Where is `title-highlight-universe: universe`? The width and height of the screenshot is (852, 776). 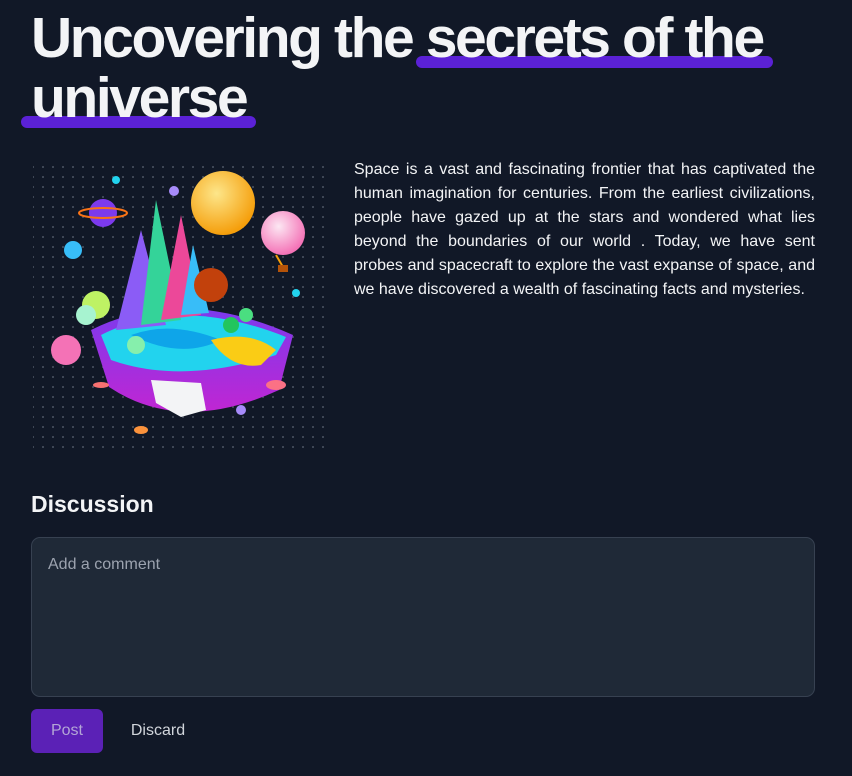
title-highlight-universe: universe is located at coordinates (140, 98).